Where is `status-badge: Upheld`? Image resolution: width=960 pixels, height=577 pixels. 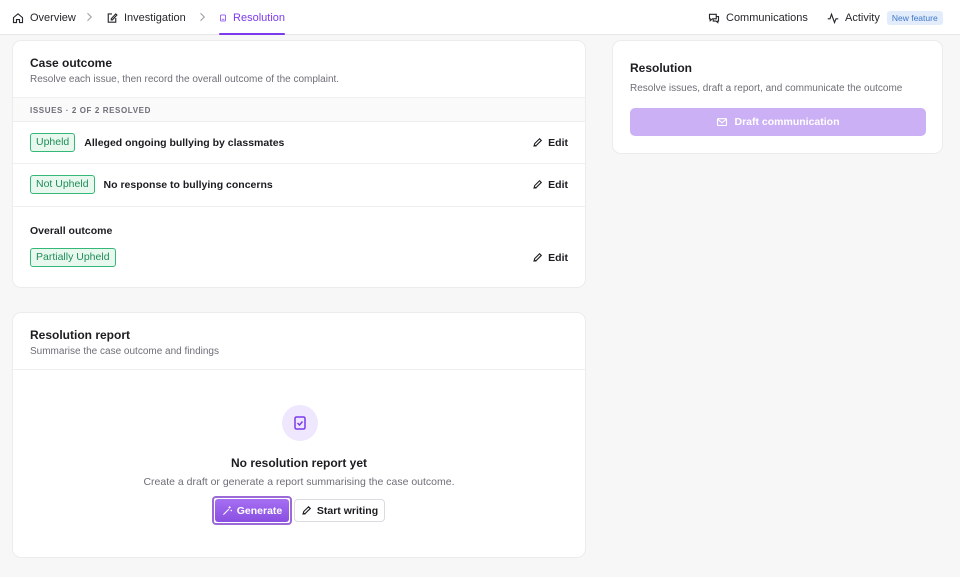
status-badge: Upheld is located at coordinates (53, 142).